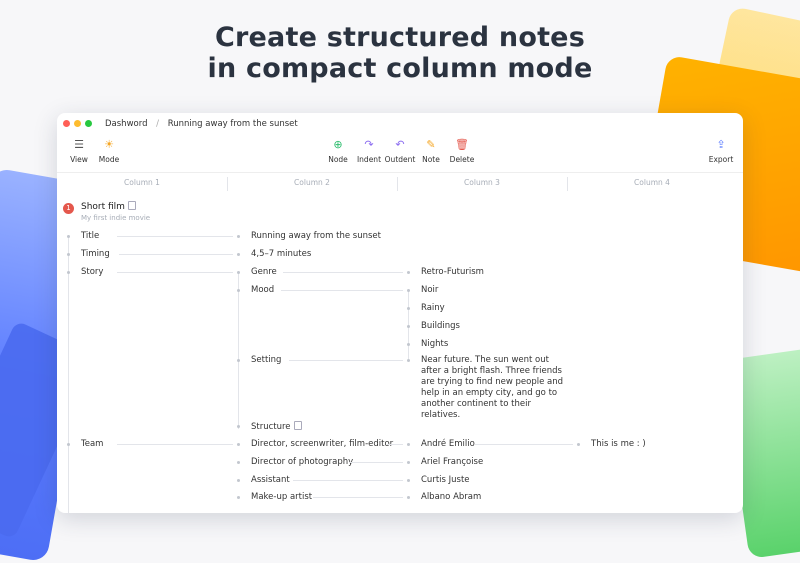 This screenshot has height=563, width=800. I want to click on mode-button: ☀ Mode, so click(109, 150).